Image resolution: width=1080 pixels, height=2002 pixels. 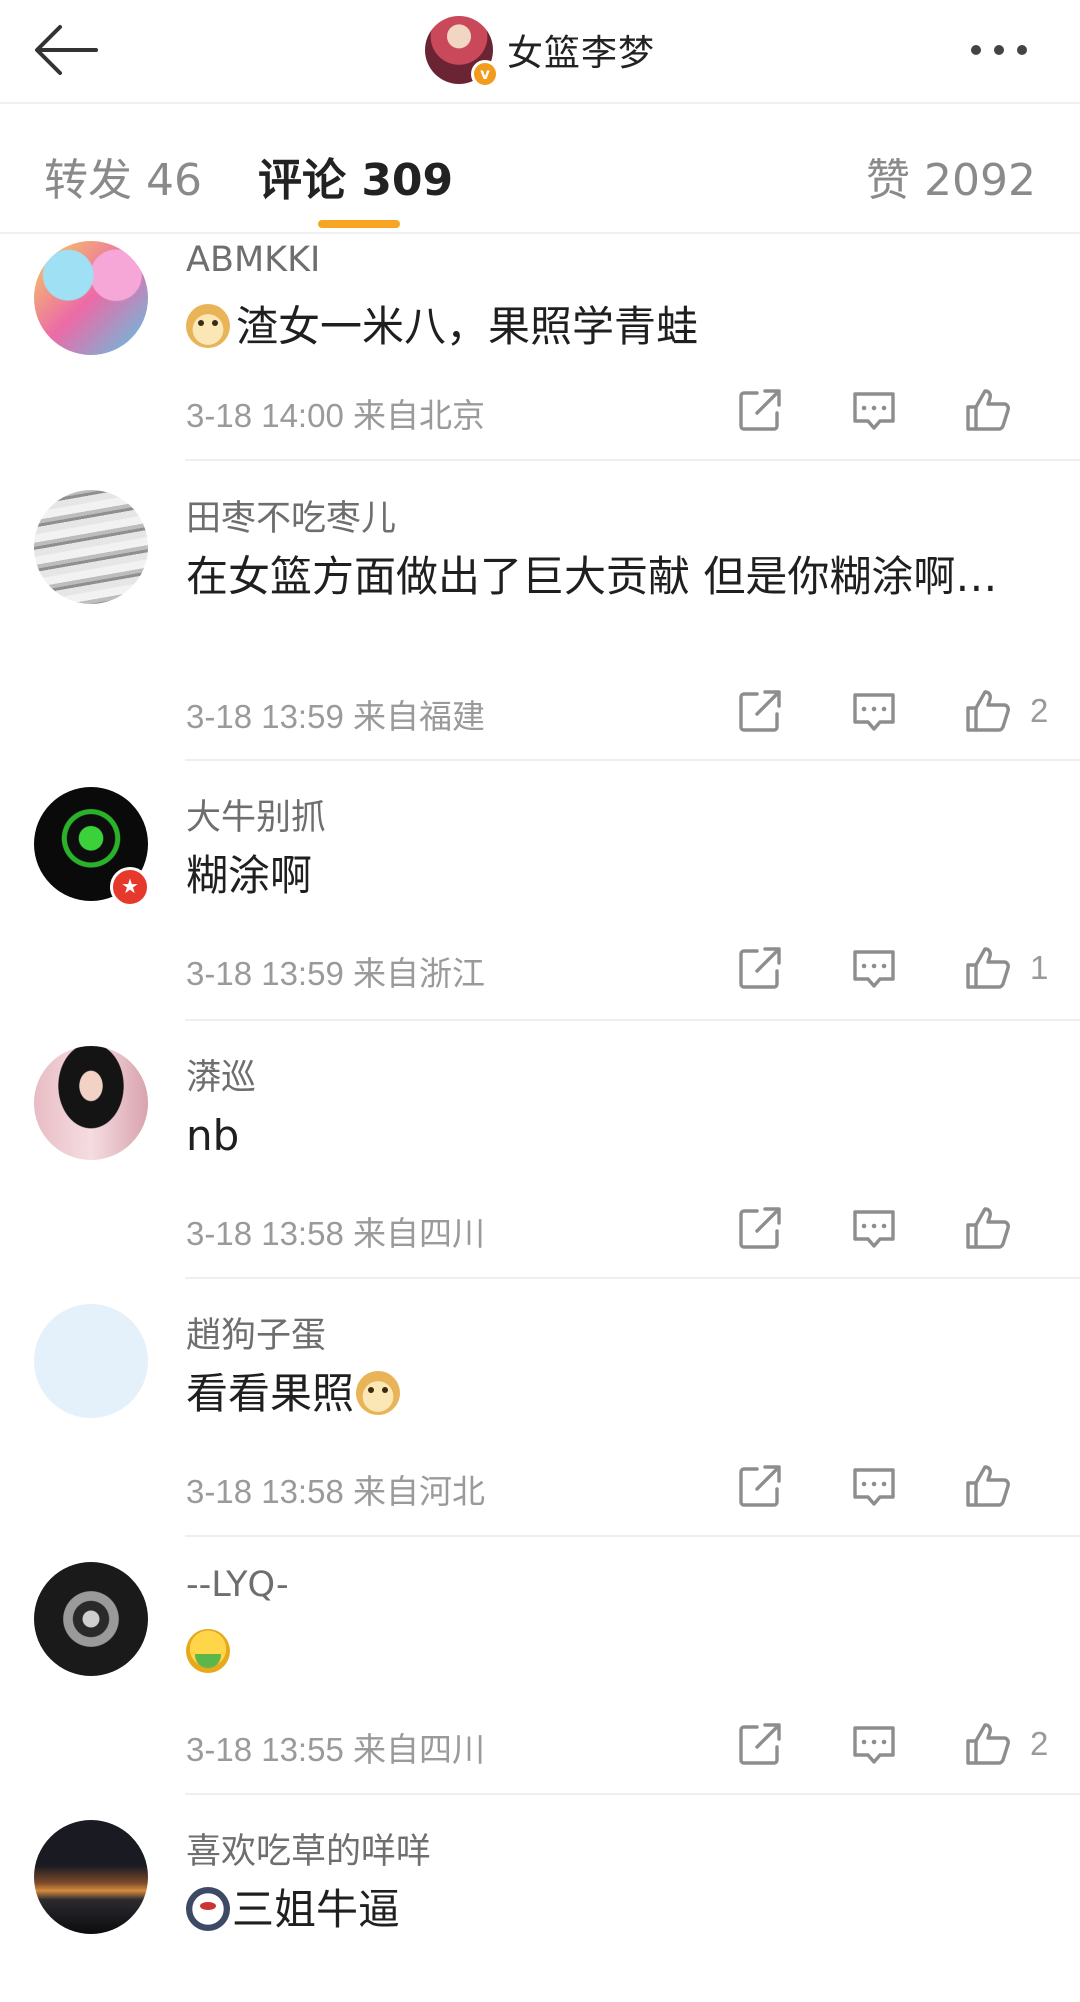 I want to click on comment-text: 糊涂啊, so click(x=249, y=875).